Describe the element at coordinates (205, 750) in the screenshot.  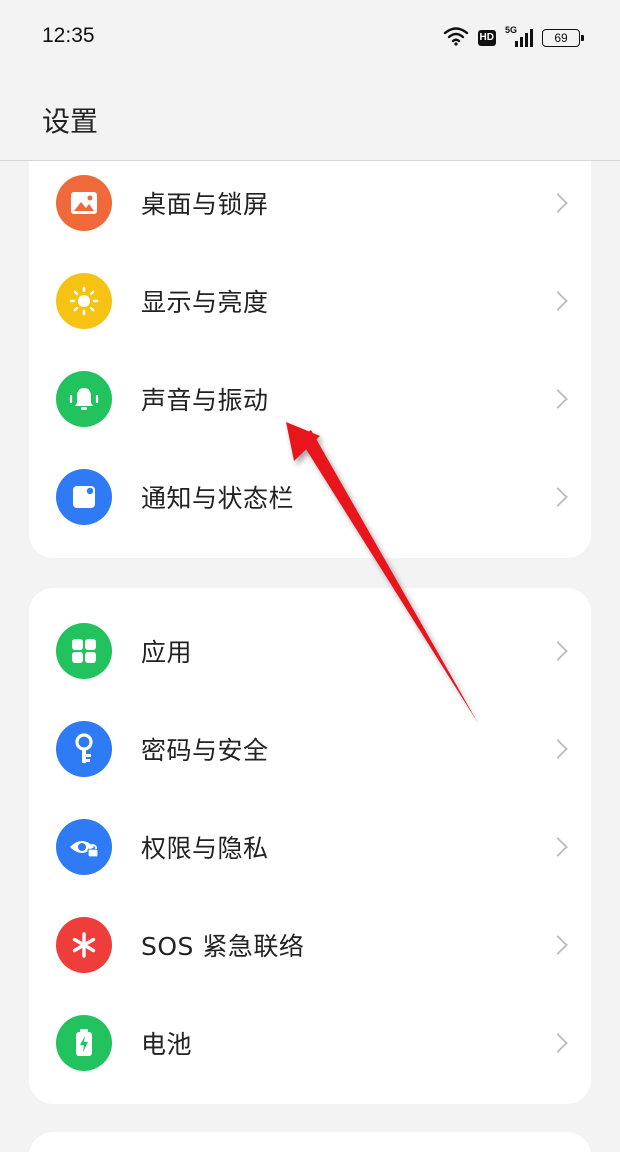
I see `settings-item-label: 密码与安全` at that location.